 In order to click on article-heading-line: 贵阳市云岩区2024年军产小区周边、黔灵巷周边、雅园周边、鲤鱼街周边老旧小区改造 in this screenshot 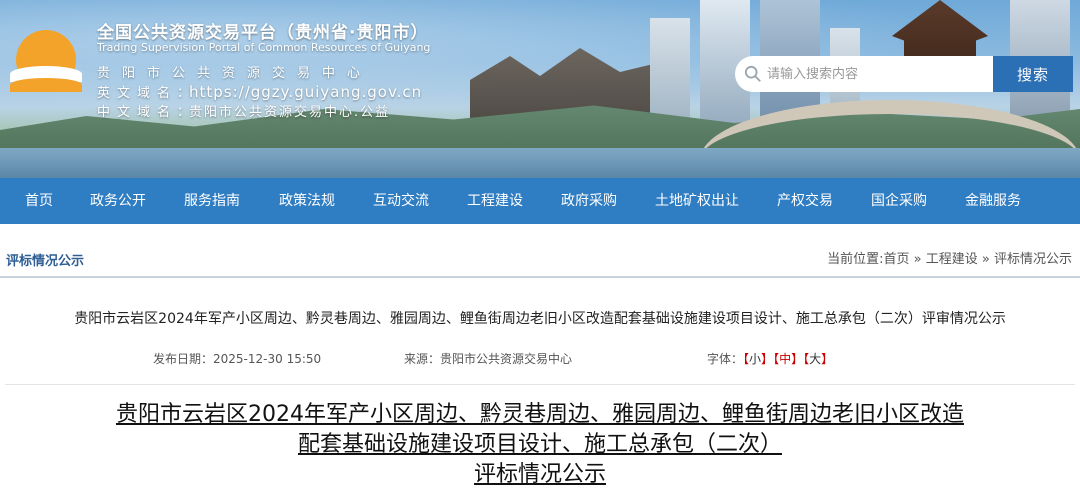, I will do `click(540, 414)`.